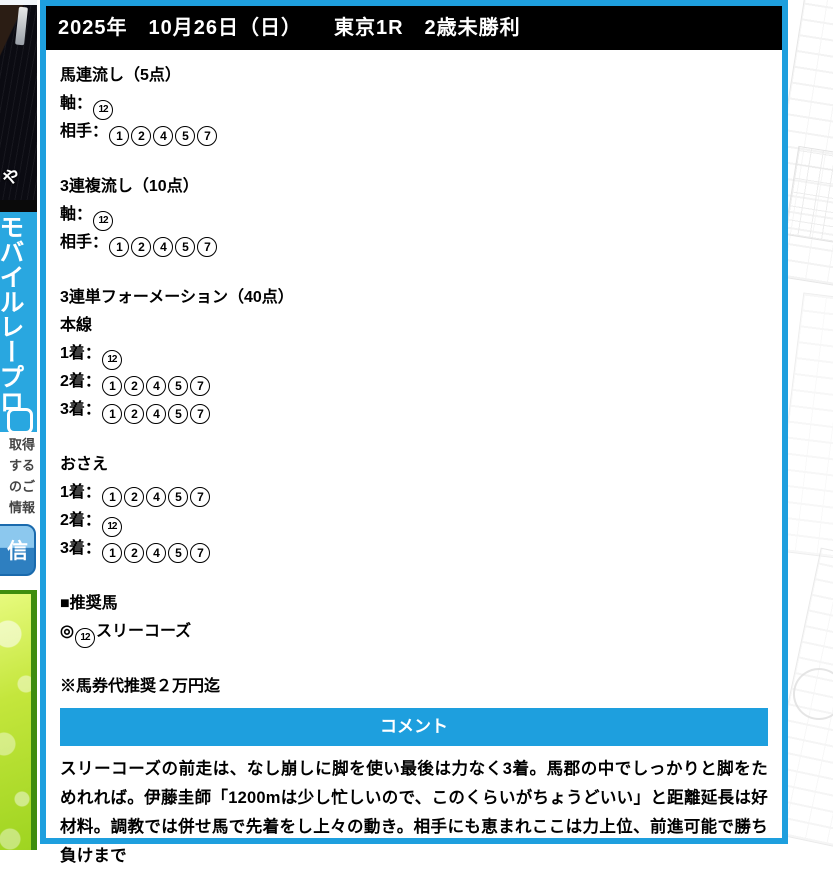 Image resolution: width=833 pixels, height=871 pixels. Describe the element at coordinates (76, 325) in the screenshot. I see `bet-line-label: 本線` at that location.